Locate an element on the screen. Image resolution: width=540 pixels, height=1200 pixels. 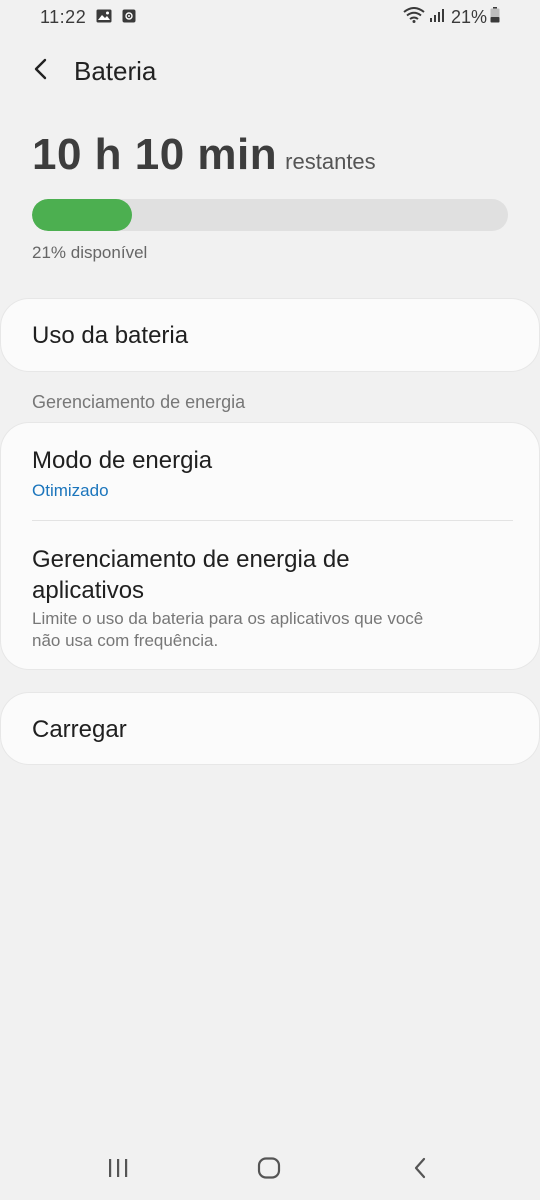
screen-record-icon is located at coordinates (129, 17).